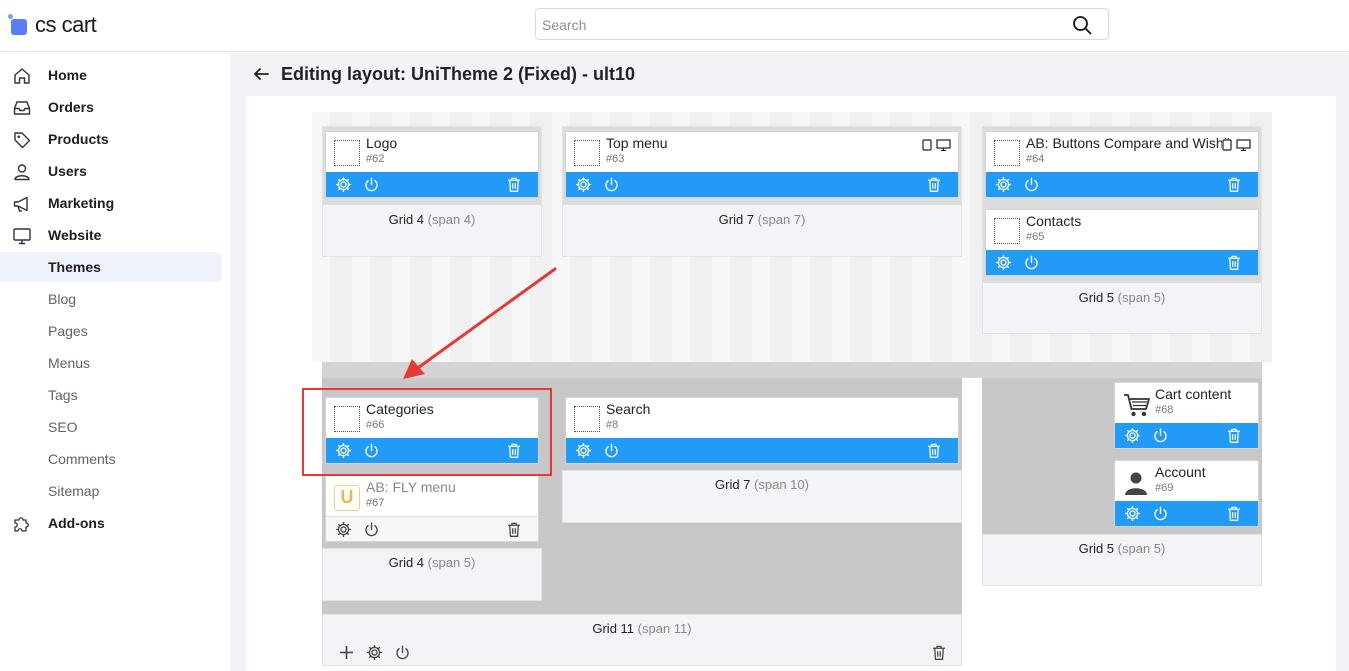  I want to click on block-id: #65, so click(1035, 237).